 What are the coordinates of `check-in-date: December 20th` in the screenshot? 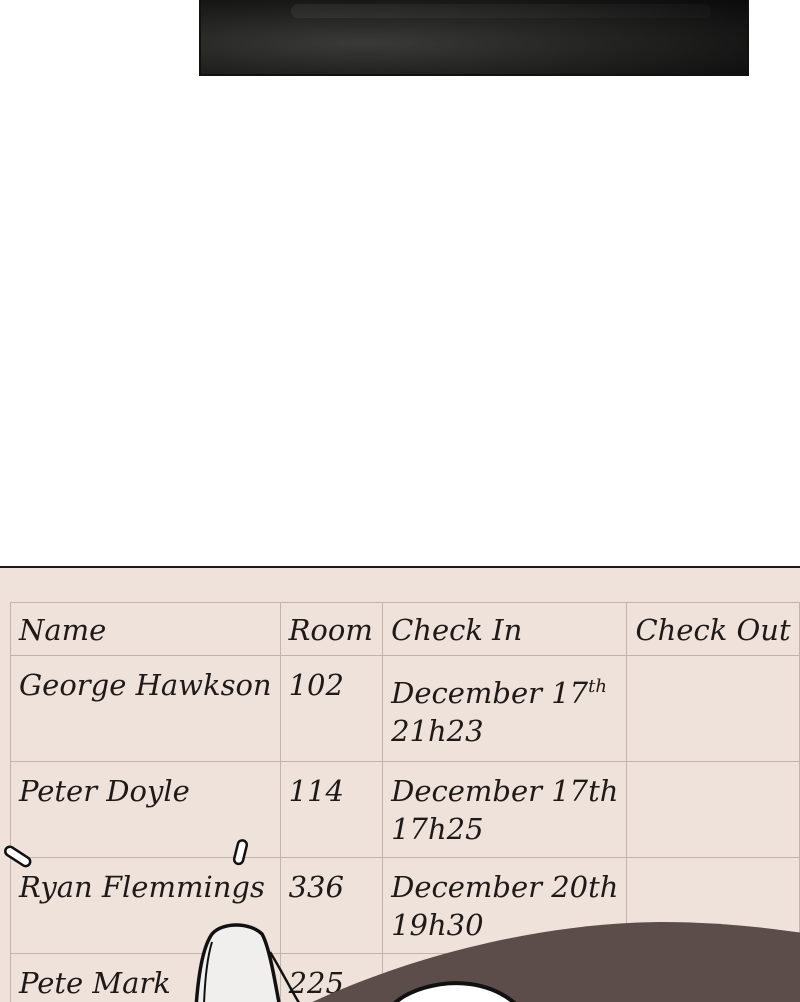 It's located at (504, 887).